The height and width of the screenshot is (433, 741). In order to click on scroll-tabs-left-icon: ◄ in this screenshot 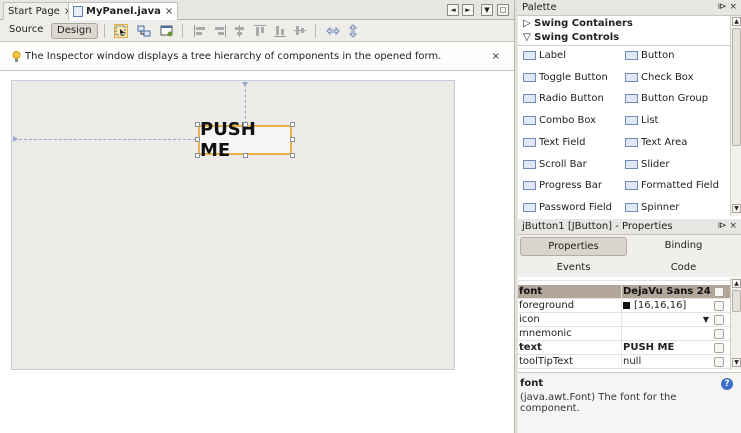, I will do `click(453, 10)`.